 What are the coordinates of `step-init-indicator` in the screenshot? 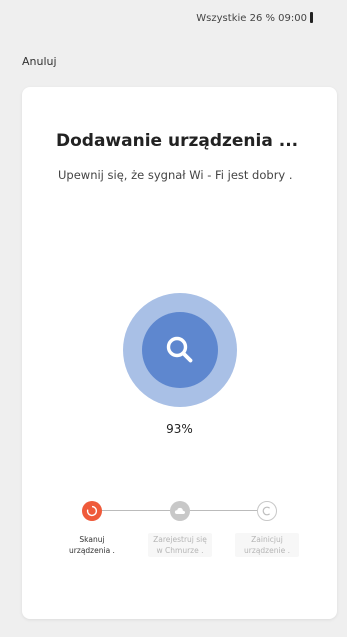 It's located at (267, 511).